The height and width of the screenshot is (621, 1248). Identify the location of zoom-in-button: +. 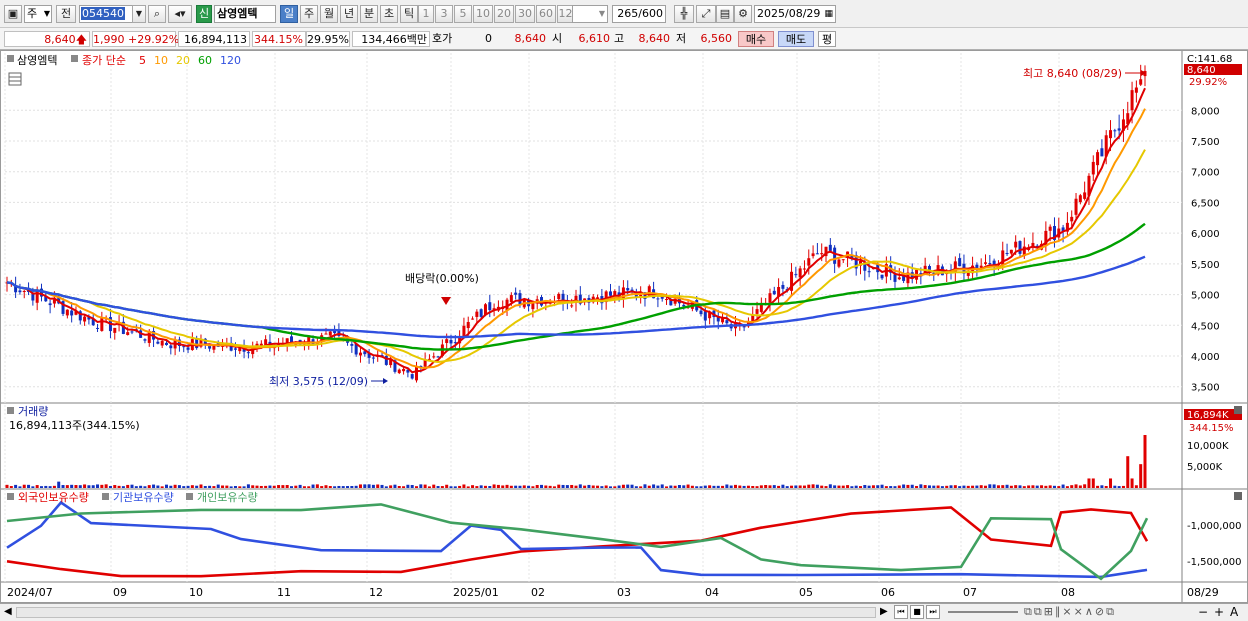
(1219, 612).